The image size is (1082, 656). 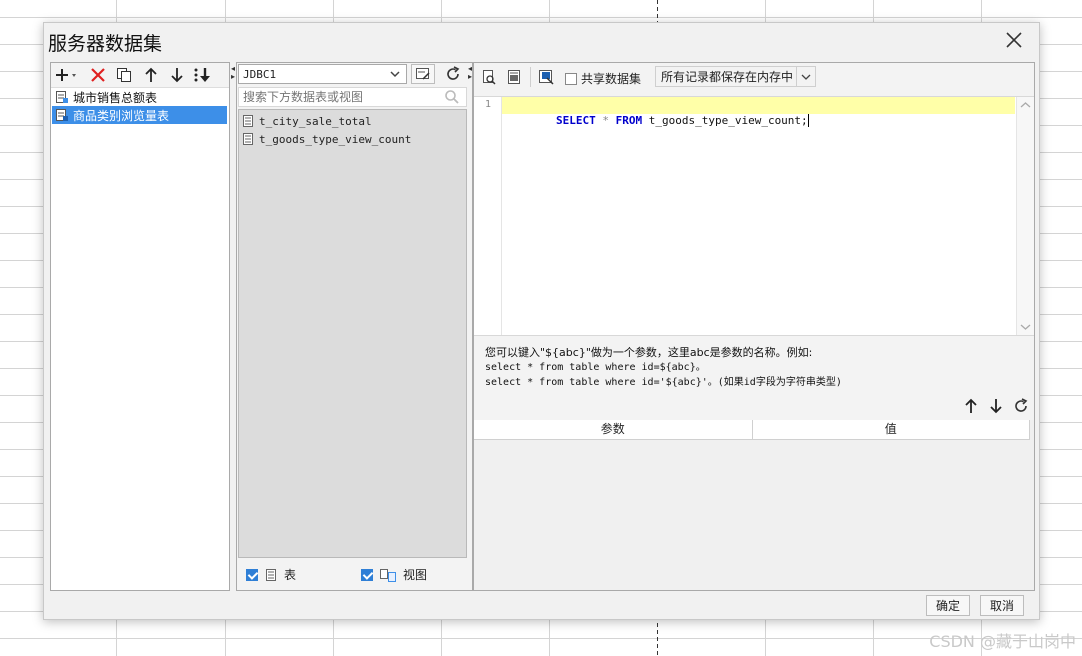 I want to click on move-down-button, so click(x=177, y=75).